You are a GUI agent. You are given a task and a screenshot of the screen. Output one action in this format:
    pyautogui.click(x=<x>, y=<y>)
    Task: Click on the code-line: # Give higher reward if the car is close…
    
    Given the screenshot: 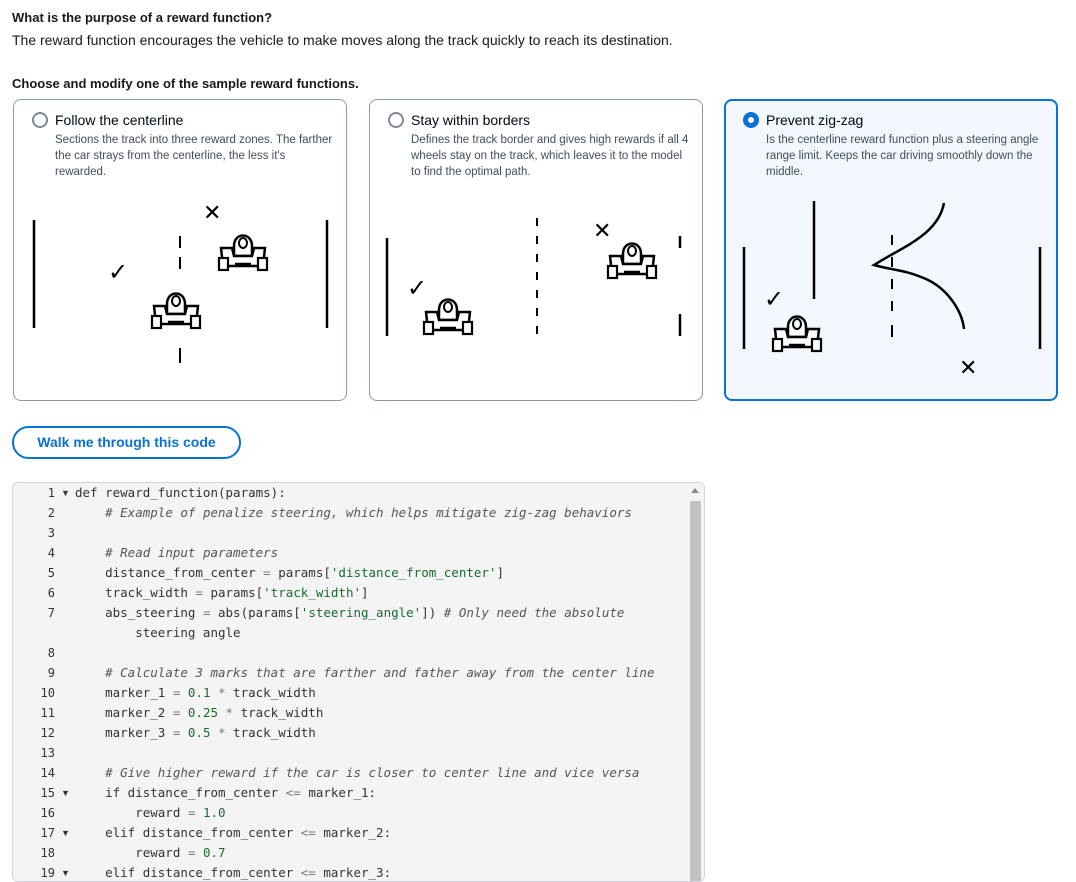 What is the action you would take?
    pyautogui.click(x=357, y=773)
    